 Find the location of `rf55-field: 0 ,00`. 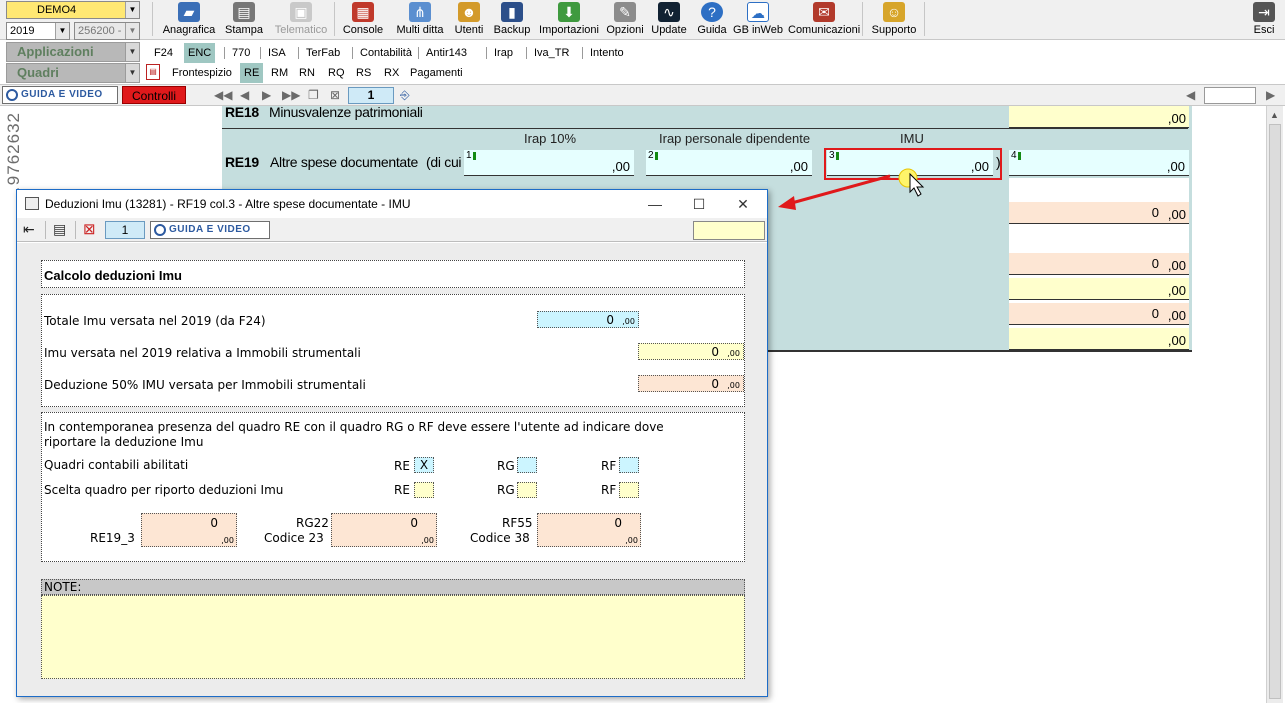

rf55-field: 0 ,00 is located at coordinates (589, 530).